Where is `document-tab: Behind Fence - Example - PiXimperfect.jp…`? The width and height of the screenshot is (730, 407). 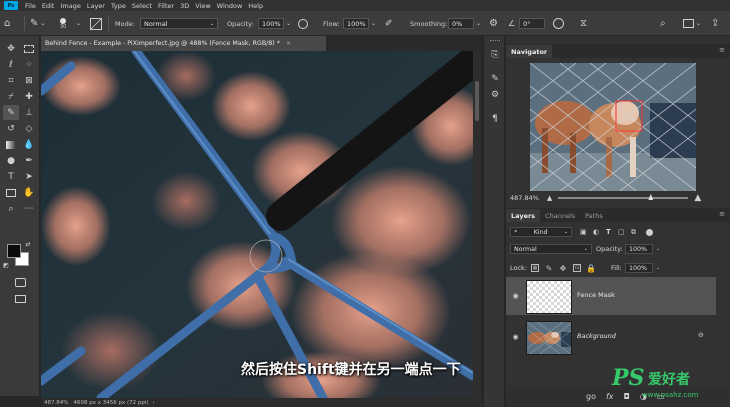
document-tab: Behind Fence - Example - PiXimperfect.jp… is located at coordinates (183, 43).